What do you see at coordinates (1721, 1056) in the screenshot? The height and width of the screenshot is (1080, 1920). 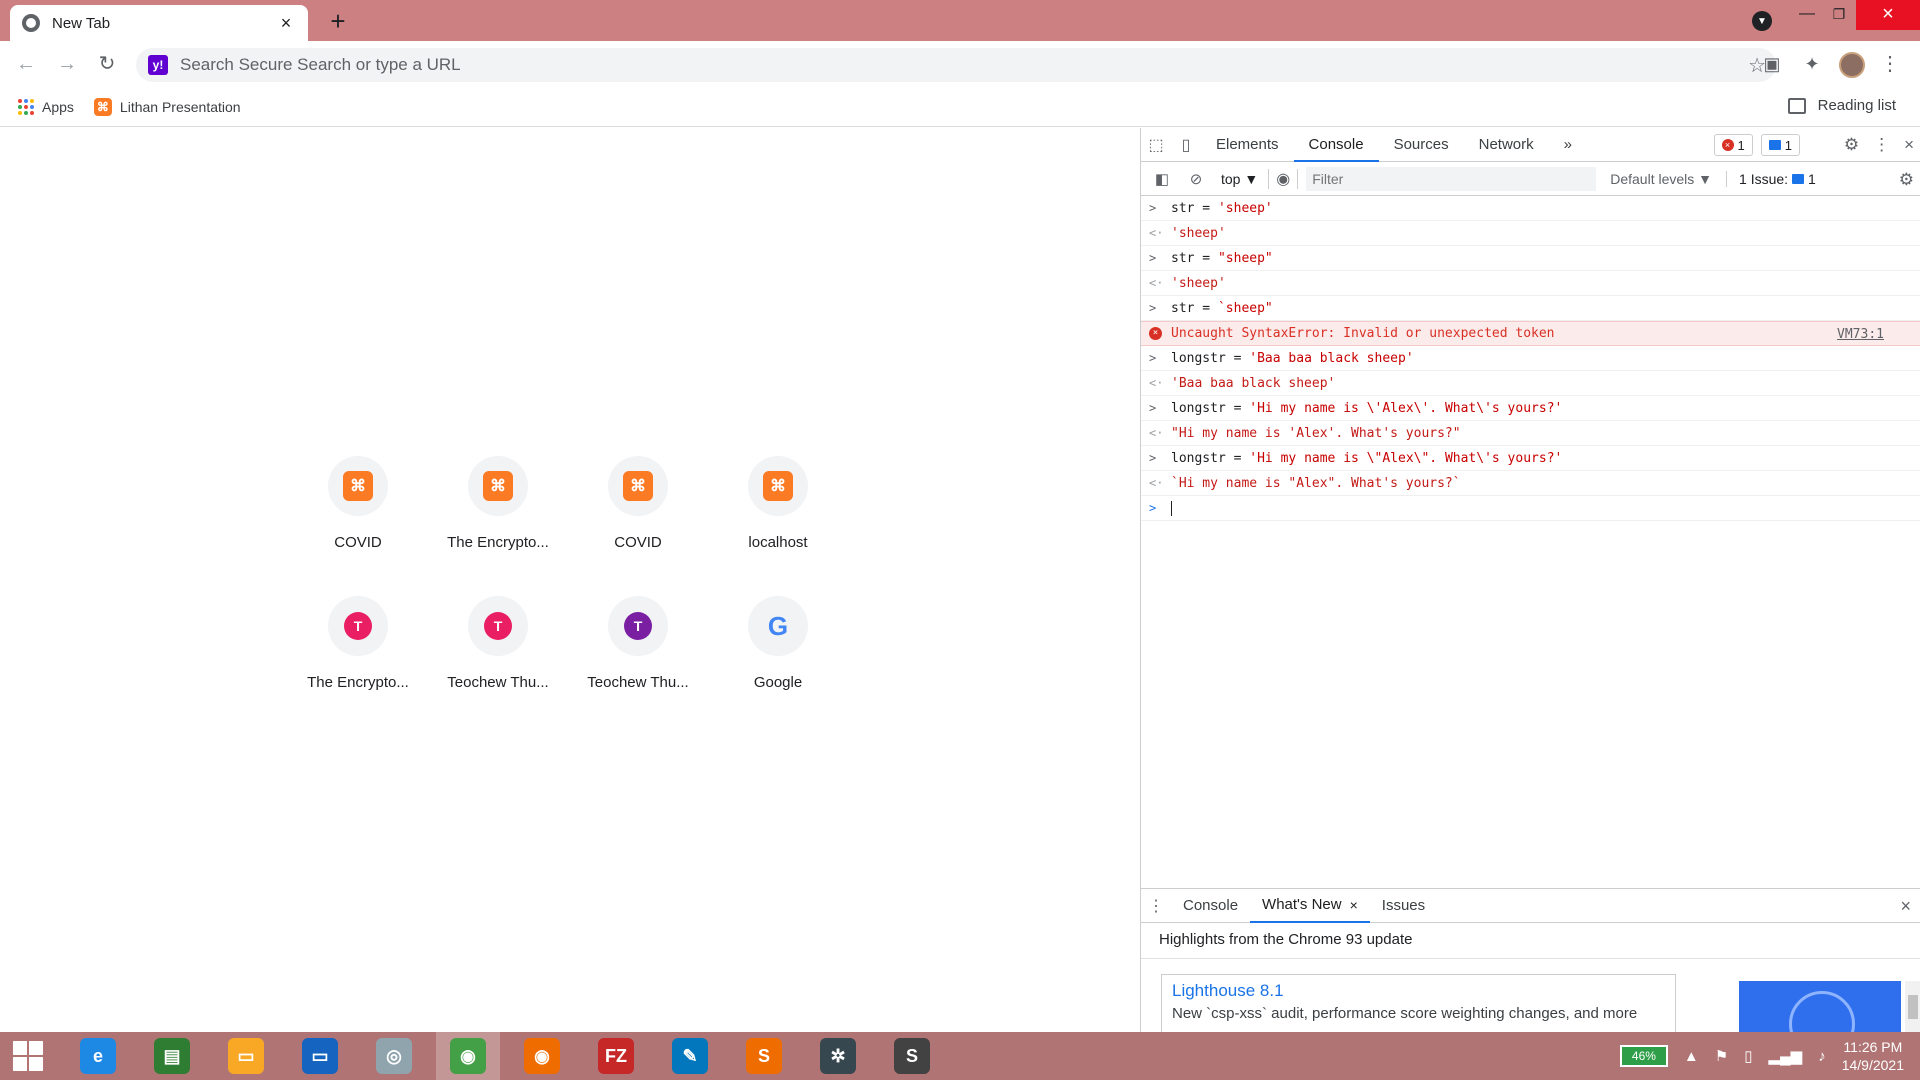 I see `action-center-flag-icon: ⚑` at bounding box center [1721, 1056].